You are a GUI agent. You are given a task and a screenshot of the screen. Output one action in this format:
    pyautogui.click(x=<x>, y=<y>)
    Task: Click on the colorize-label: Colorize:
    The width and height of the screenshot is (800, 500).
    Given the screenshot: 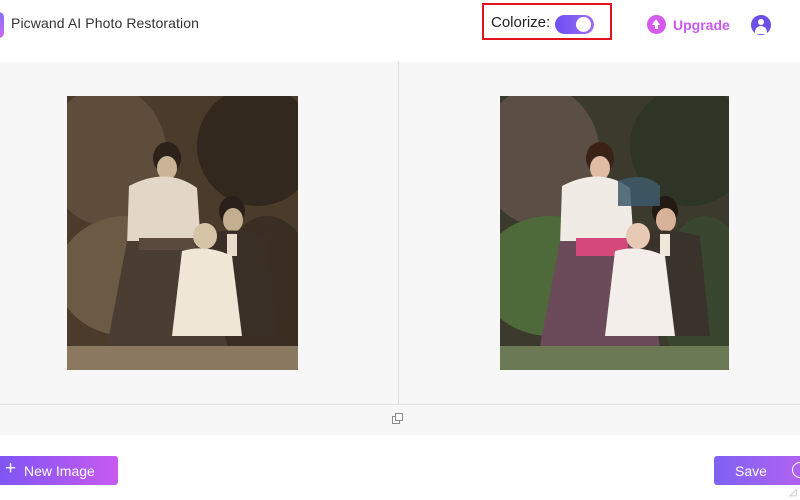 What is the action you would take?
    pyautogui.click(x=521, y=22)
    